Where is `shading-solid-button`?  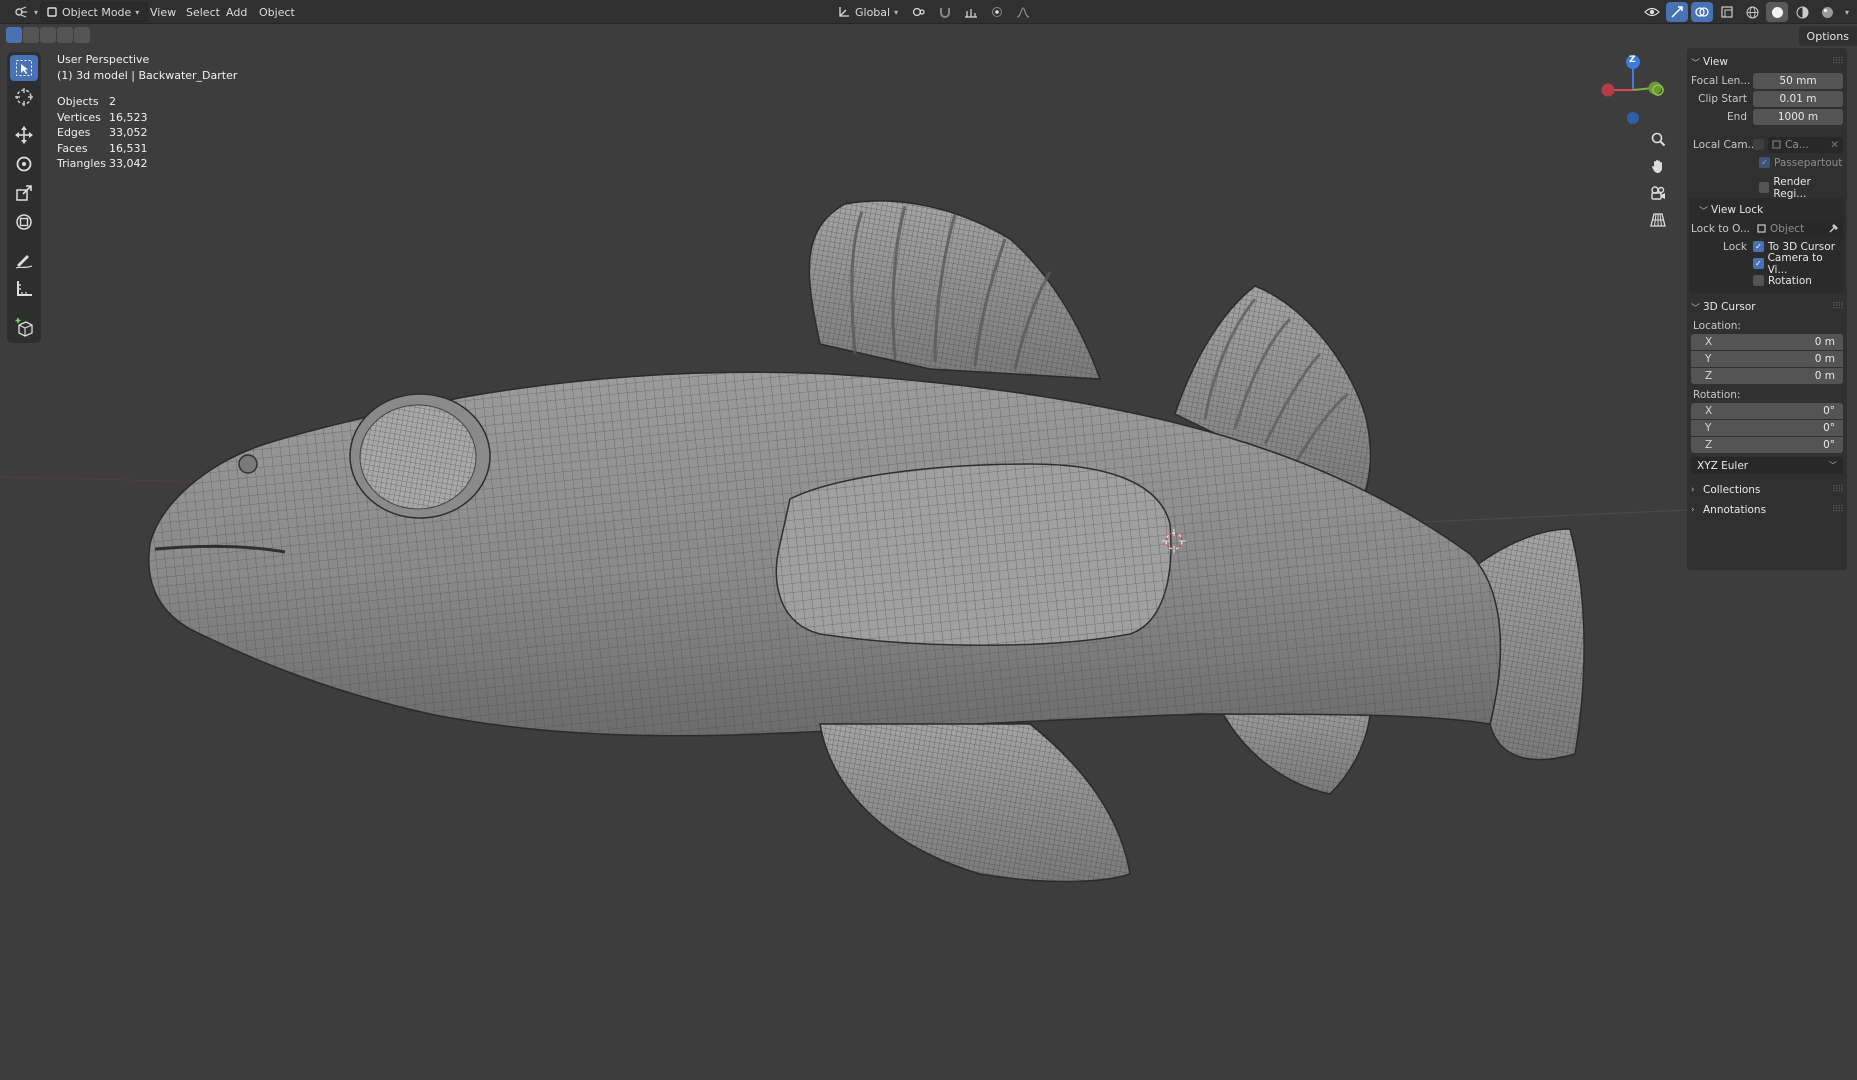 shading-solid-button is located at coordinates (1777, 12).